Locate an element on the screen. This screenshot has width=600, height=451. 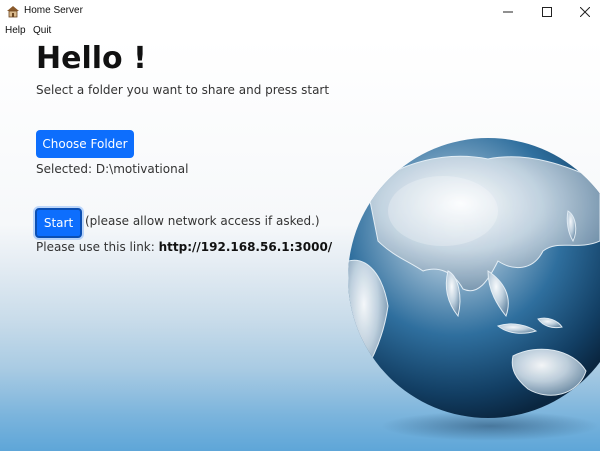
start-button: Start is located at coordinates (58, 223).